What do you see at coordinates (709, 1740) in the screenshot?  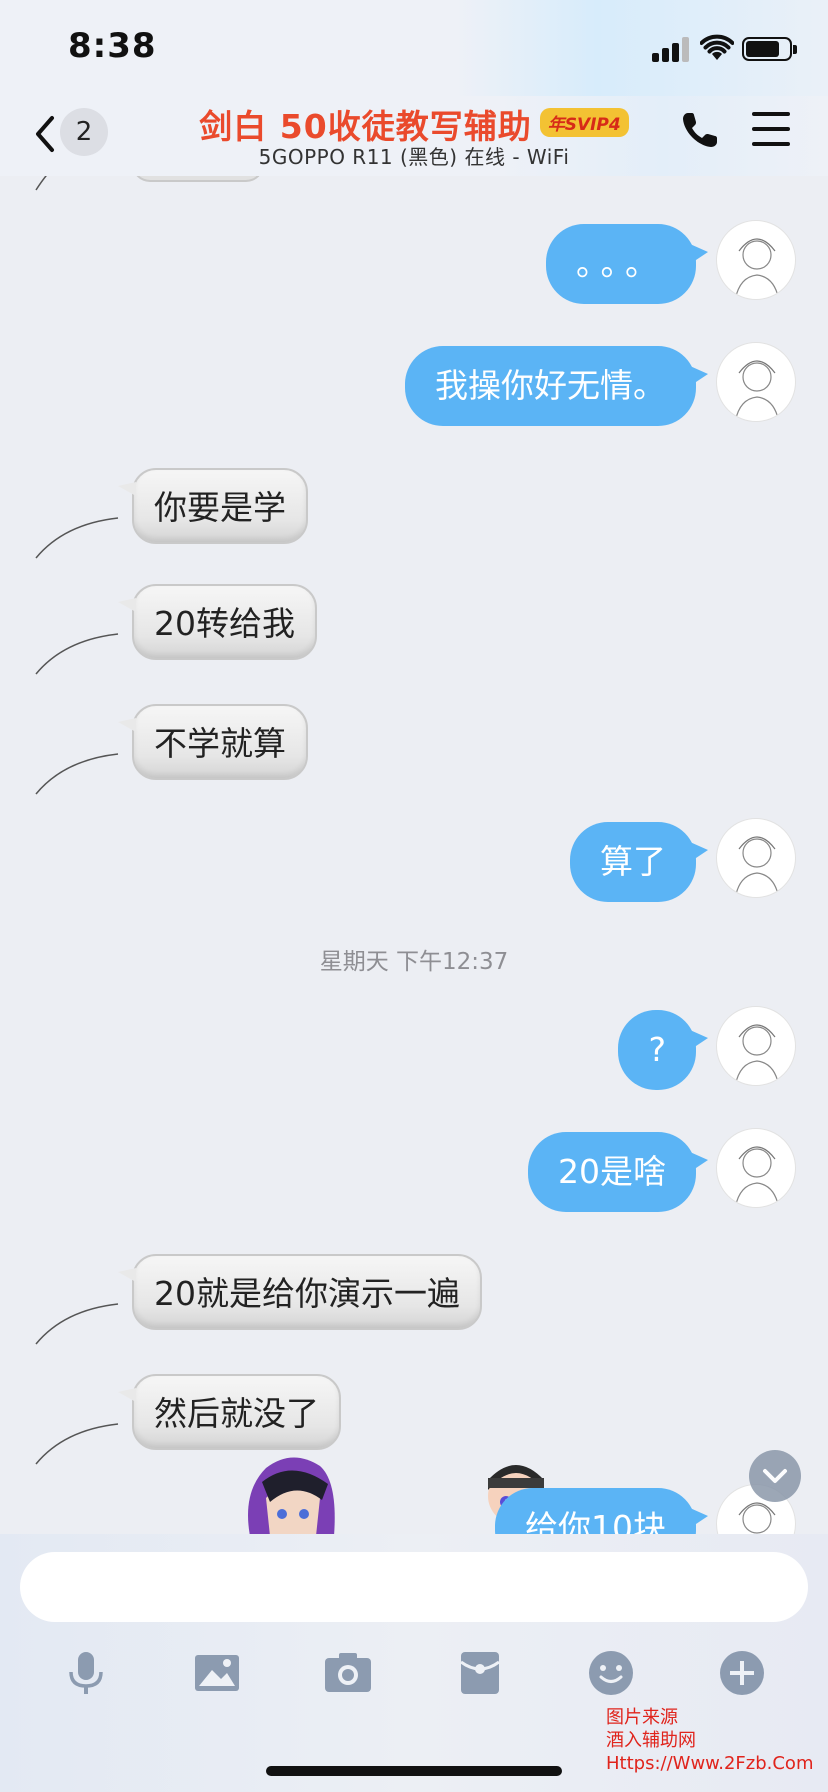 I see `watermark: 图片来源 酒入辅助网 Https://Www.2Fzb.Com` at bounding box center [709, 1740].